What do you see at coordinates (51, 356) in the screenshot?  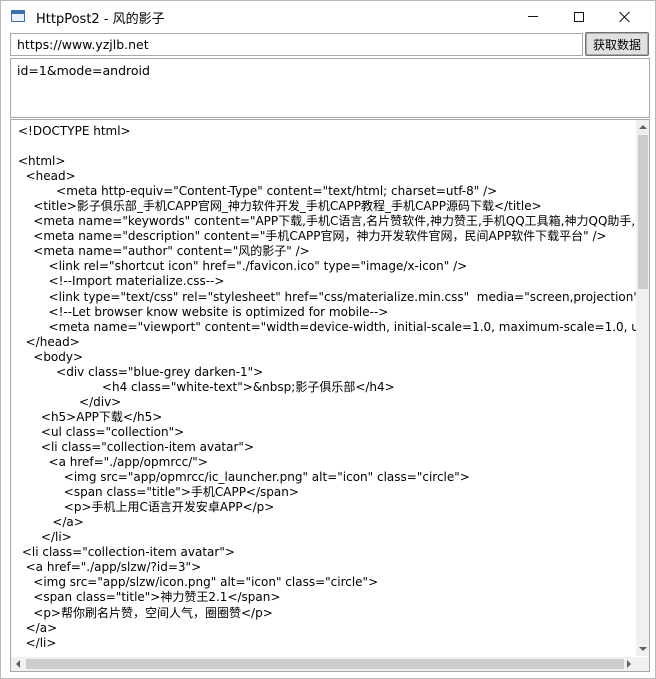 I see `response-line: <body>` at bounding box center [51, 356].